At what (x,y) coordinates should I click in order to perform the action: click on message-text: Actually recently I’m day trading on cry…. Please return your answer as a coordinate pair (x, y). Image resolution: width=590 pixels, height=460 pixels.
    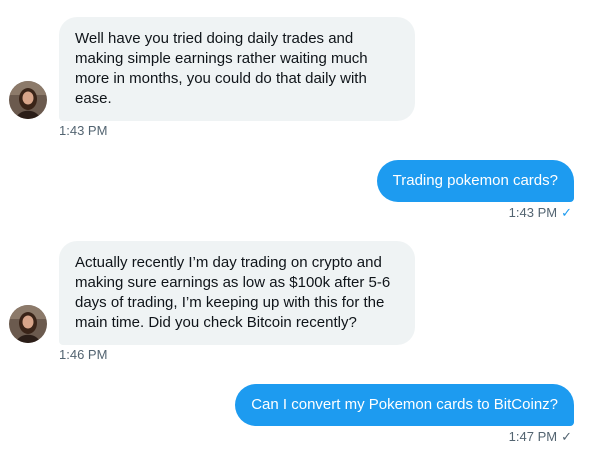
    Looking at the image, I should click on (233, 292).